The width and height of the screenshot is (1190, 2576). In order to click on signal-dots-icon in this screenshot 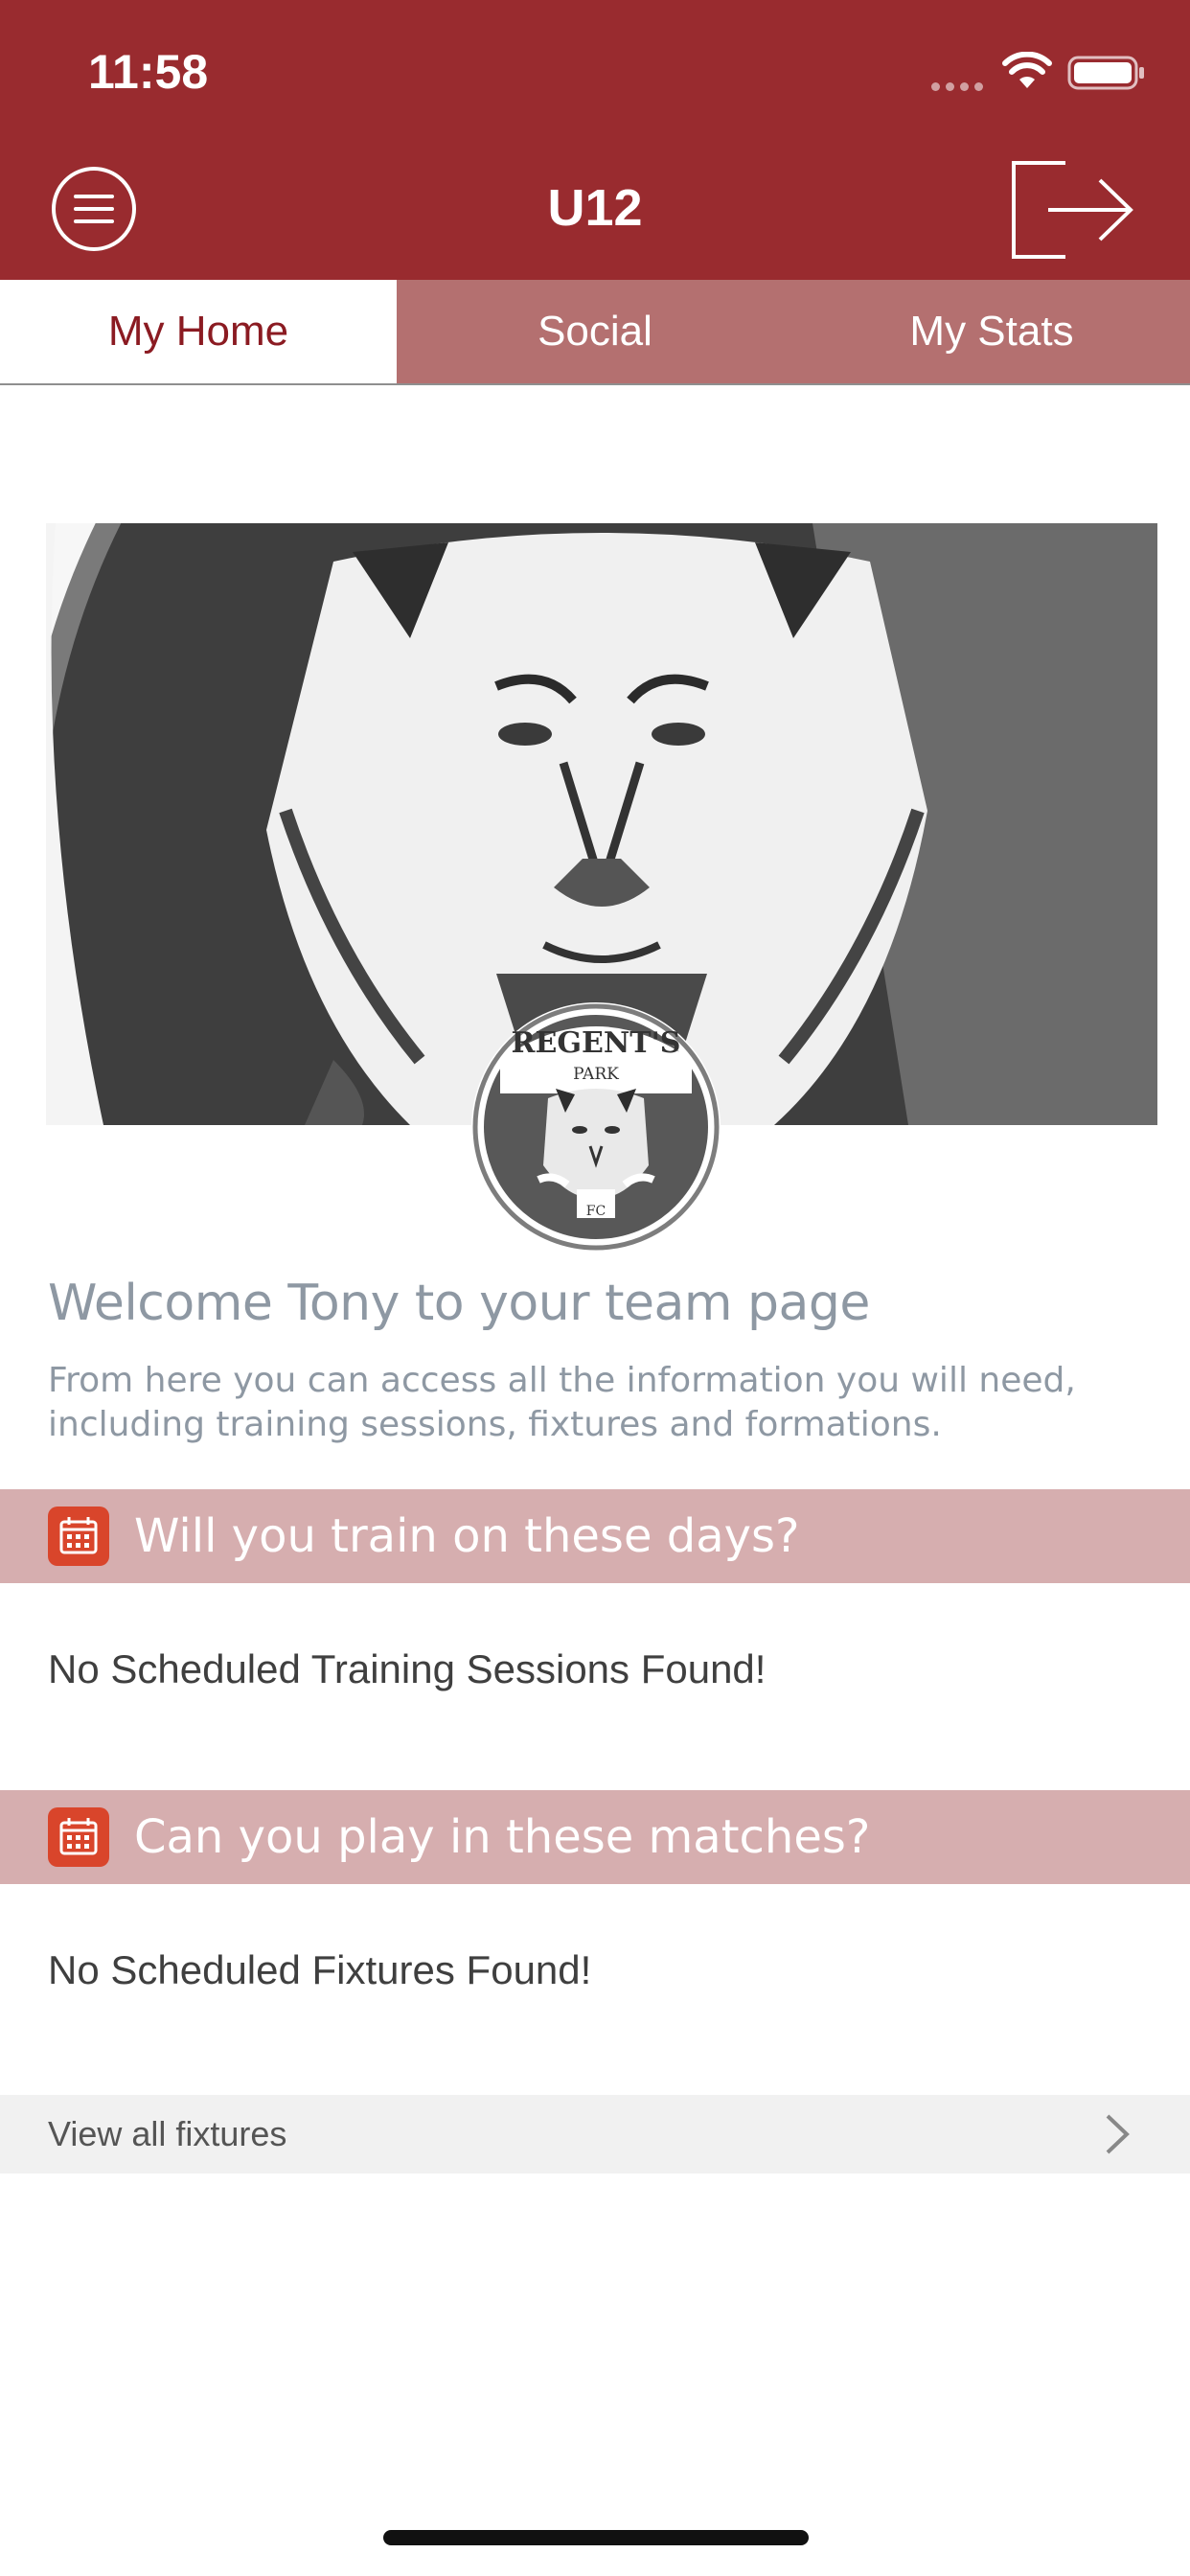, I will do `click(960, 85)`.